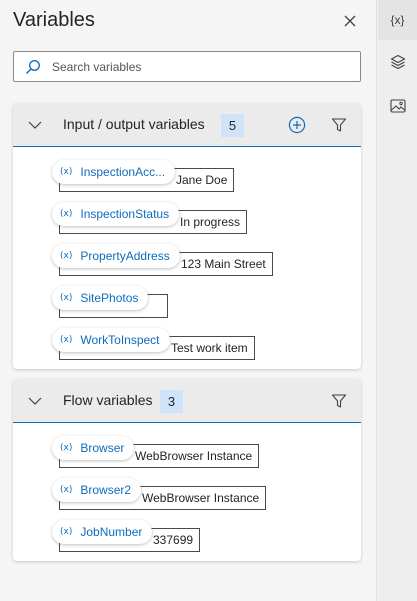 The width and height of the screenshot is (417, 601). I want to click on variable-row: 123 Main Street (x) PropertyAddress, so click(187, 260).